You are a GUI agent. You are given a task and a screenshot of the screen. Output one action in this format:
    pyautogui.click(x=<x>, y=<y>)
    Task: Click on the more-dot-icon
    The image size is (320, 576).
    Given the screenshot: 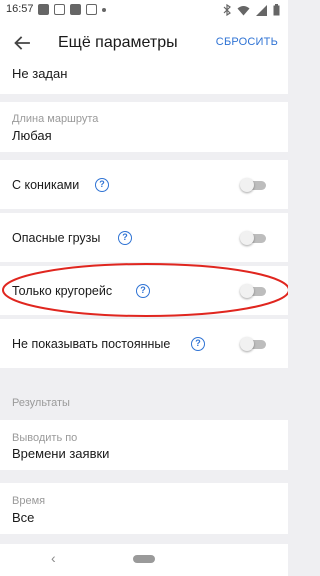 What is the action you would take?
    pyautogui.click(x=104, y=10)
    